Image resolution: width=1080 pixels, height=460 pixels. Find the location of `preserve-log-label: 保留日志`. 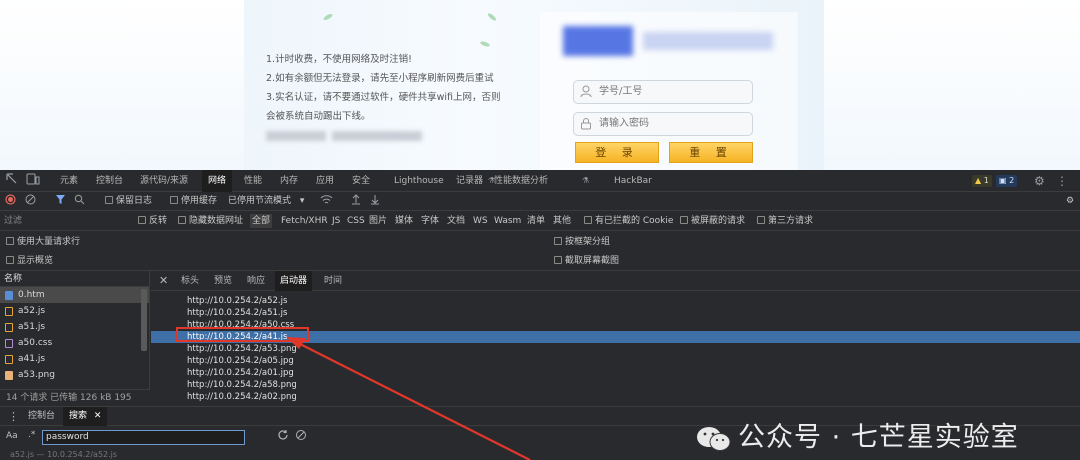

preserve-log-label: 保留日志 is located at coordinates (134, 201).